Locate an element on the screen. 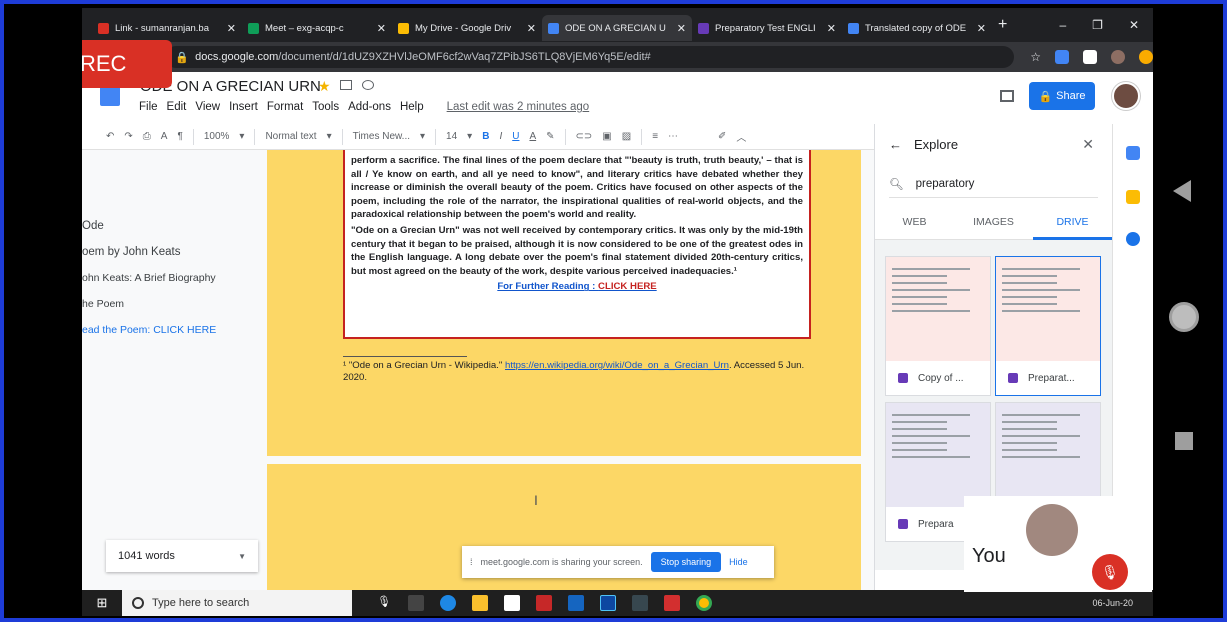 The height and width of the screenshot is (622, 1227). tab-web: WEB is located at coordinates (914, 222).